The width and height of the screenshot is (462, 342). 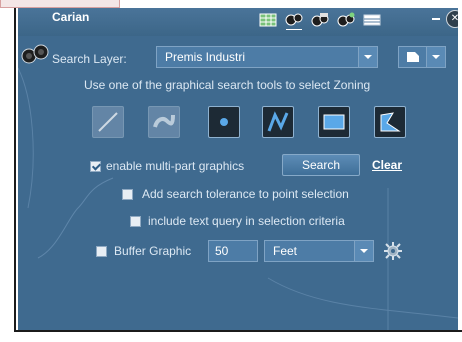 I want to click on minimize-button, so click(x=436, y=19).